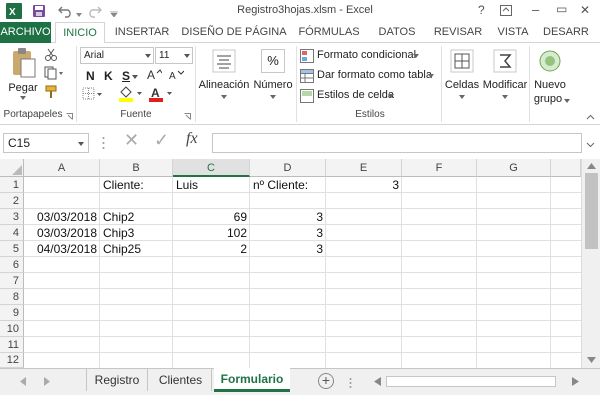 The height and width of the screenshot is (395, 600). I want to click on cell-d4: 3, so click(287, 233).